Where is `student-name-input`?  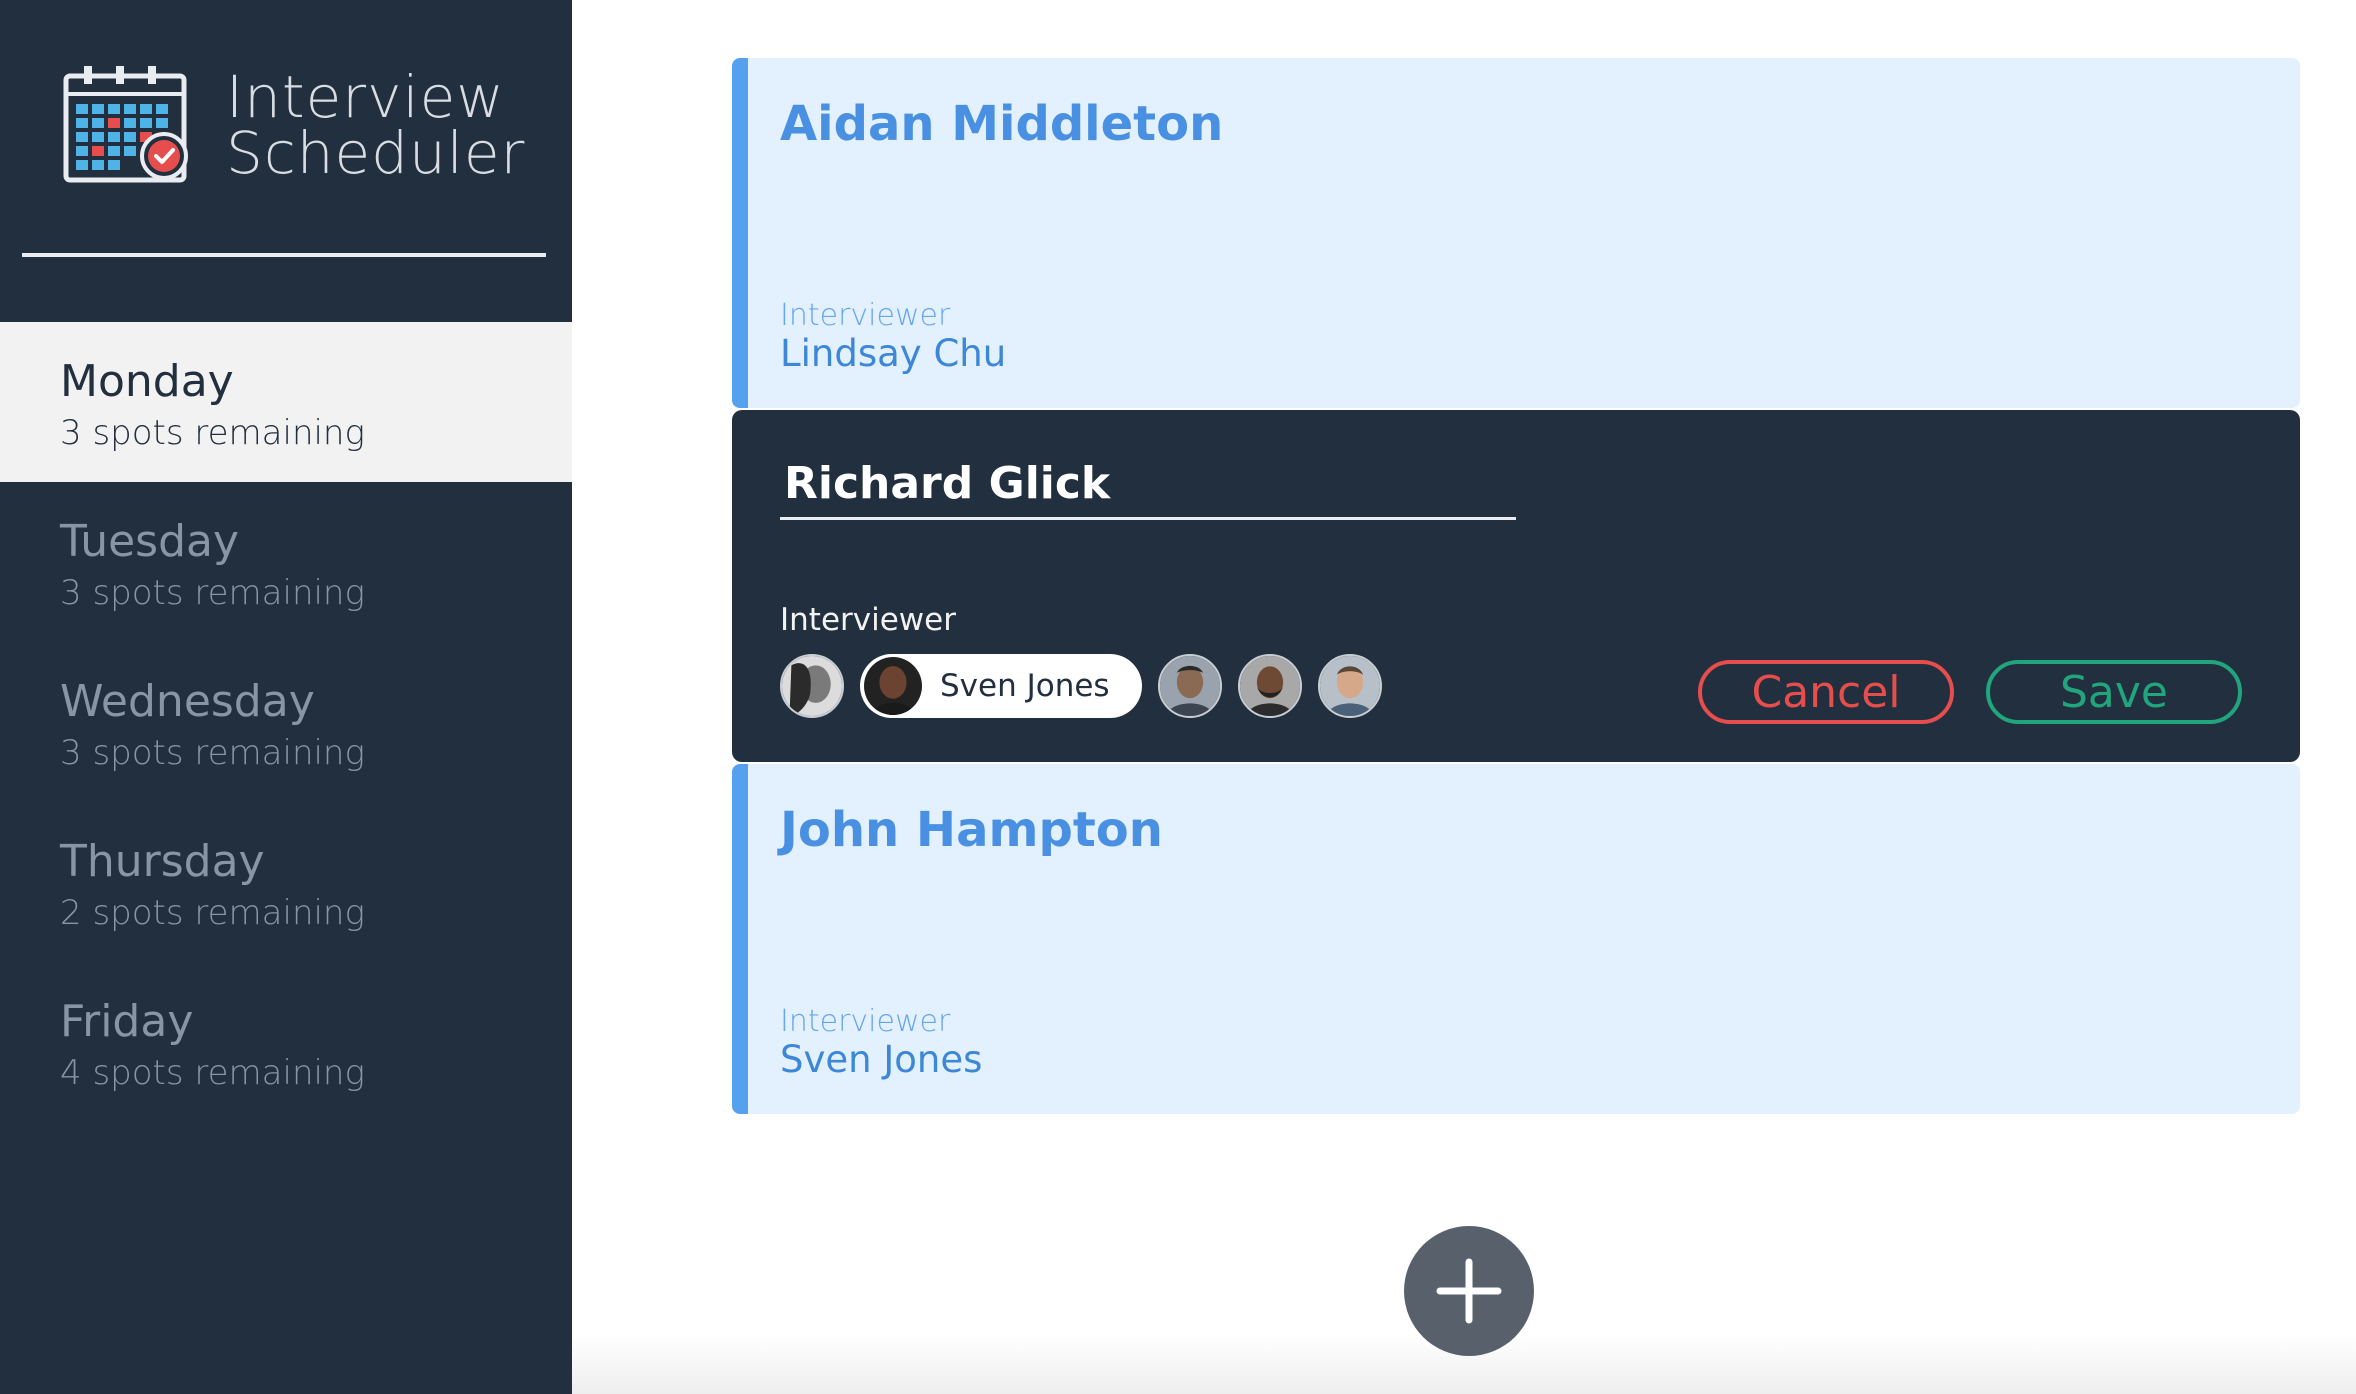
student-name-input is located at coordinates (1148, 485).